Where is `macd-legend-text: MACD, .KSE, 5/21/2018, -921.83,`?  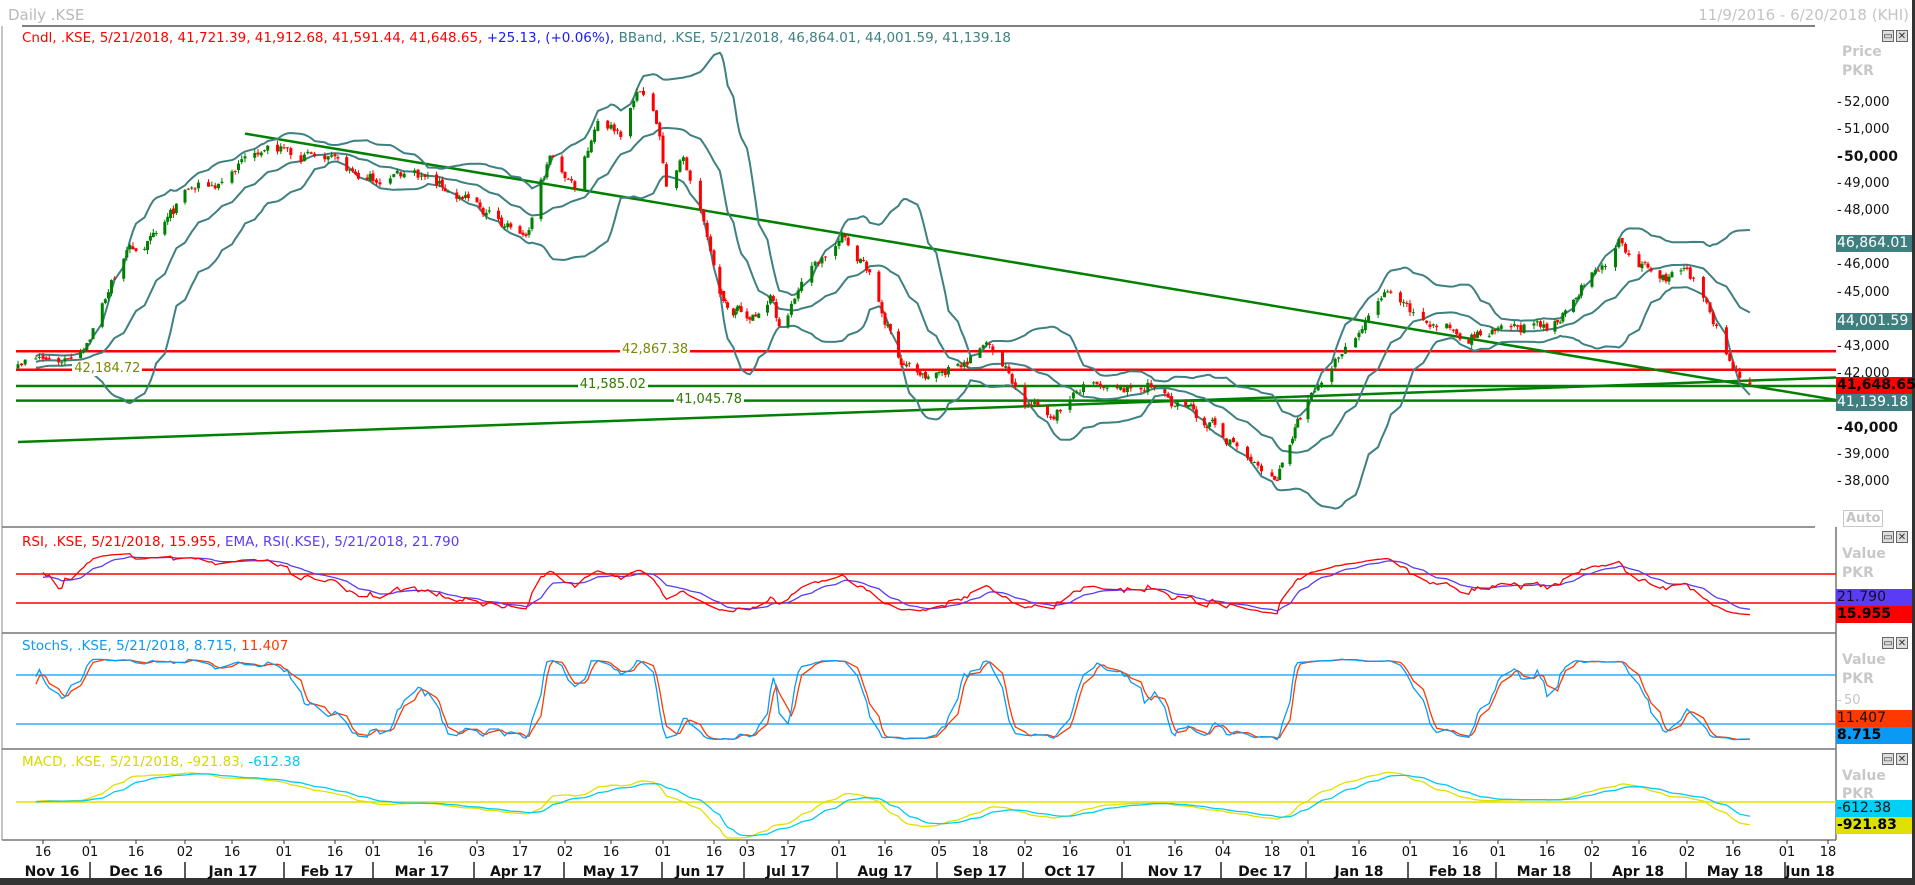
macd-legend-text: MACD, .KSE, 5/21/2018, -921.83, is located at coordinates (133, 762).